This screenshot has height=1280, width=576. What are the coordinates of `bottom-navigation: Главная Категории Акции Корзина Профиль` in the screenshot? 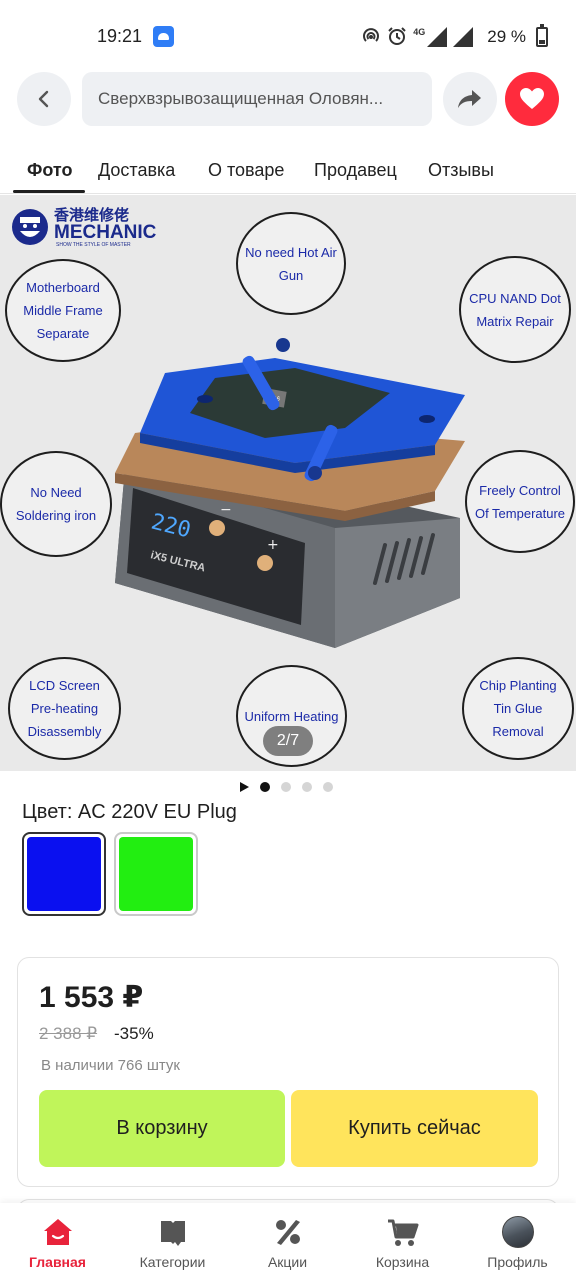 It's located at (288, 1241).